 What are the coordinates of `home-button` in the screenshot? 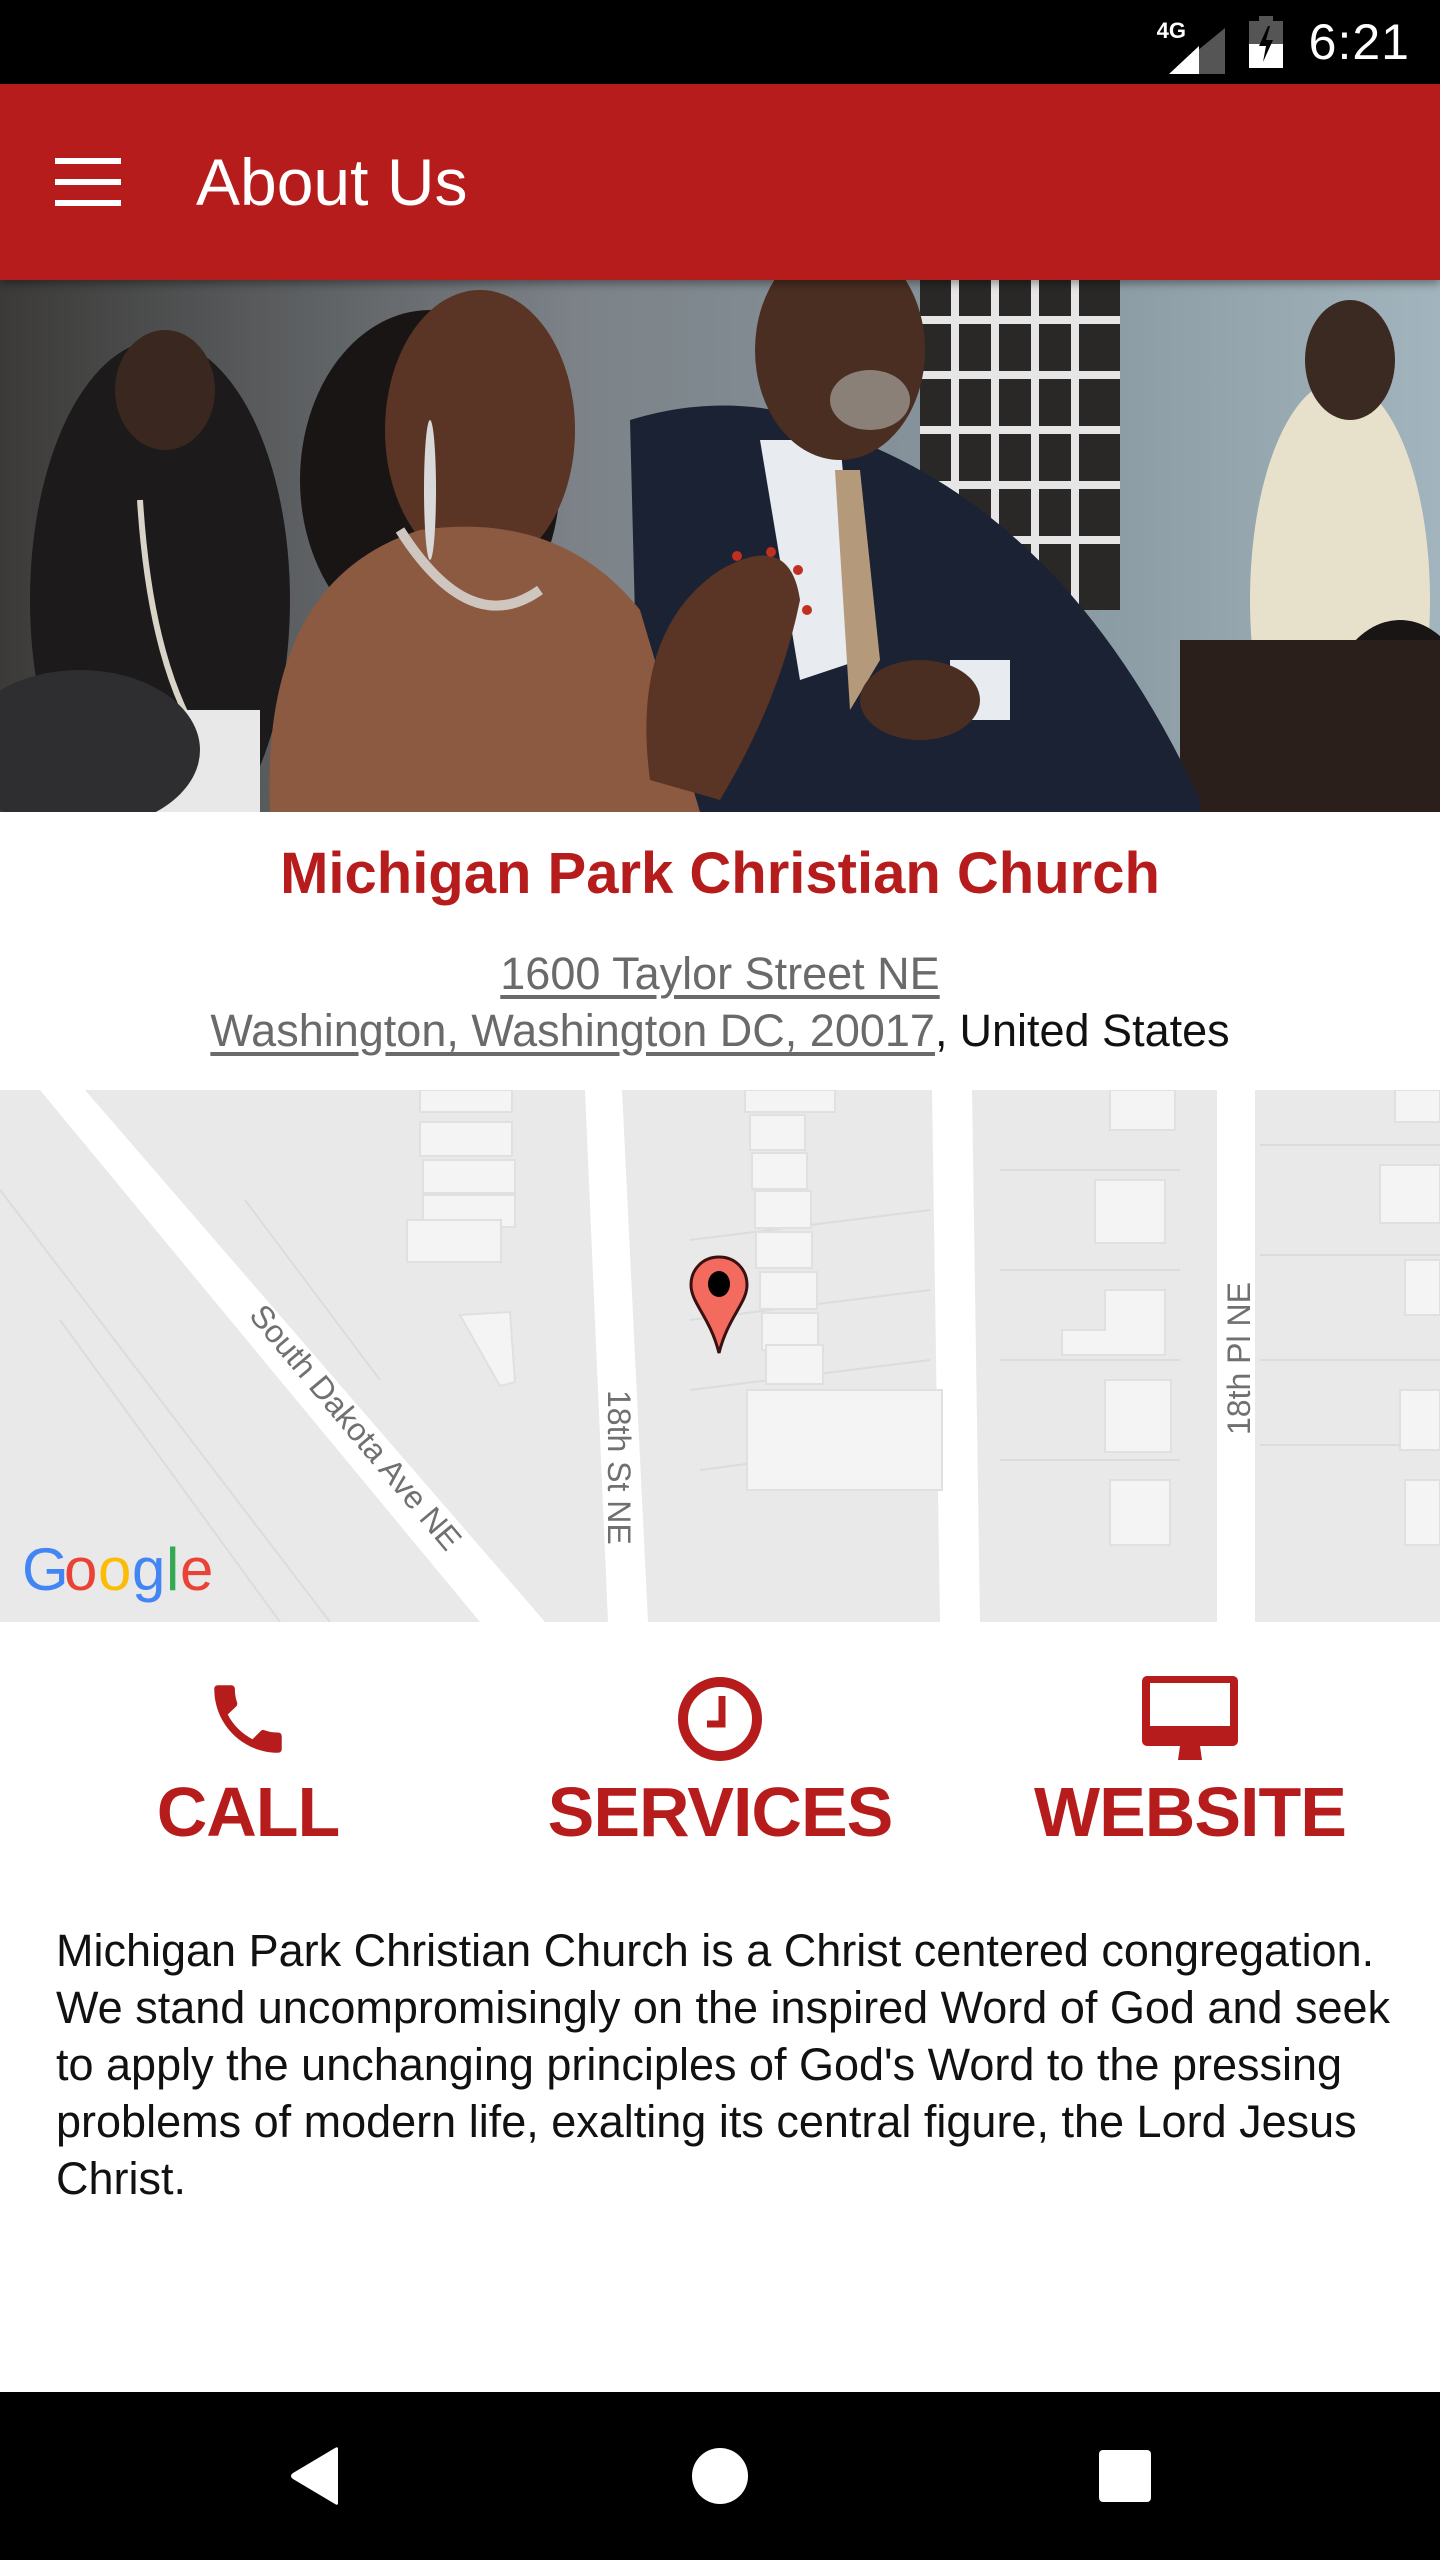 It's located at (720, 2476).